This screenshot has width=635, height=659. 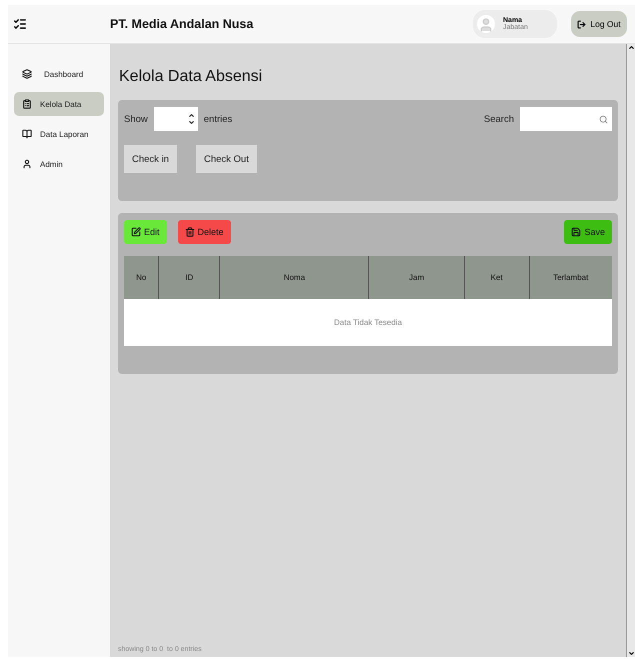 What do you see at coordinates (27, 164) in the screenshot?
I see `user-icon` at bounding box center [27, 164].